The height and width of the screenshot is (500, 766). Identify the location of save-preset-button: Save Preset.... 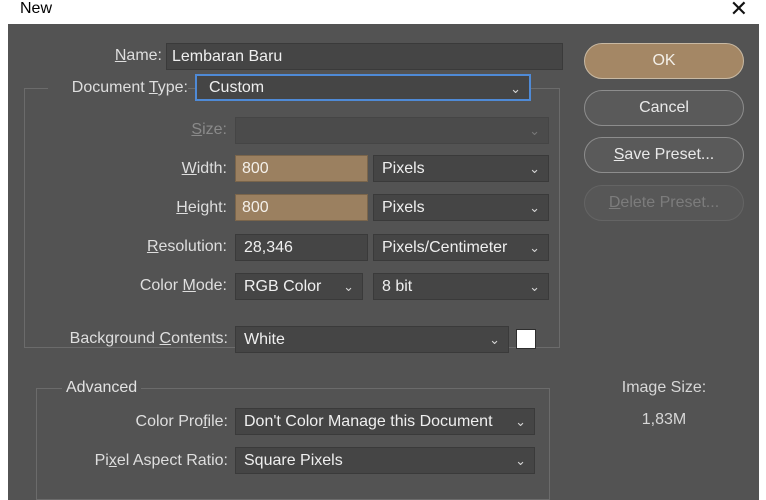
(664, 155).